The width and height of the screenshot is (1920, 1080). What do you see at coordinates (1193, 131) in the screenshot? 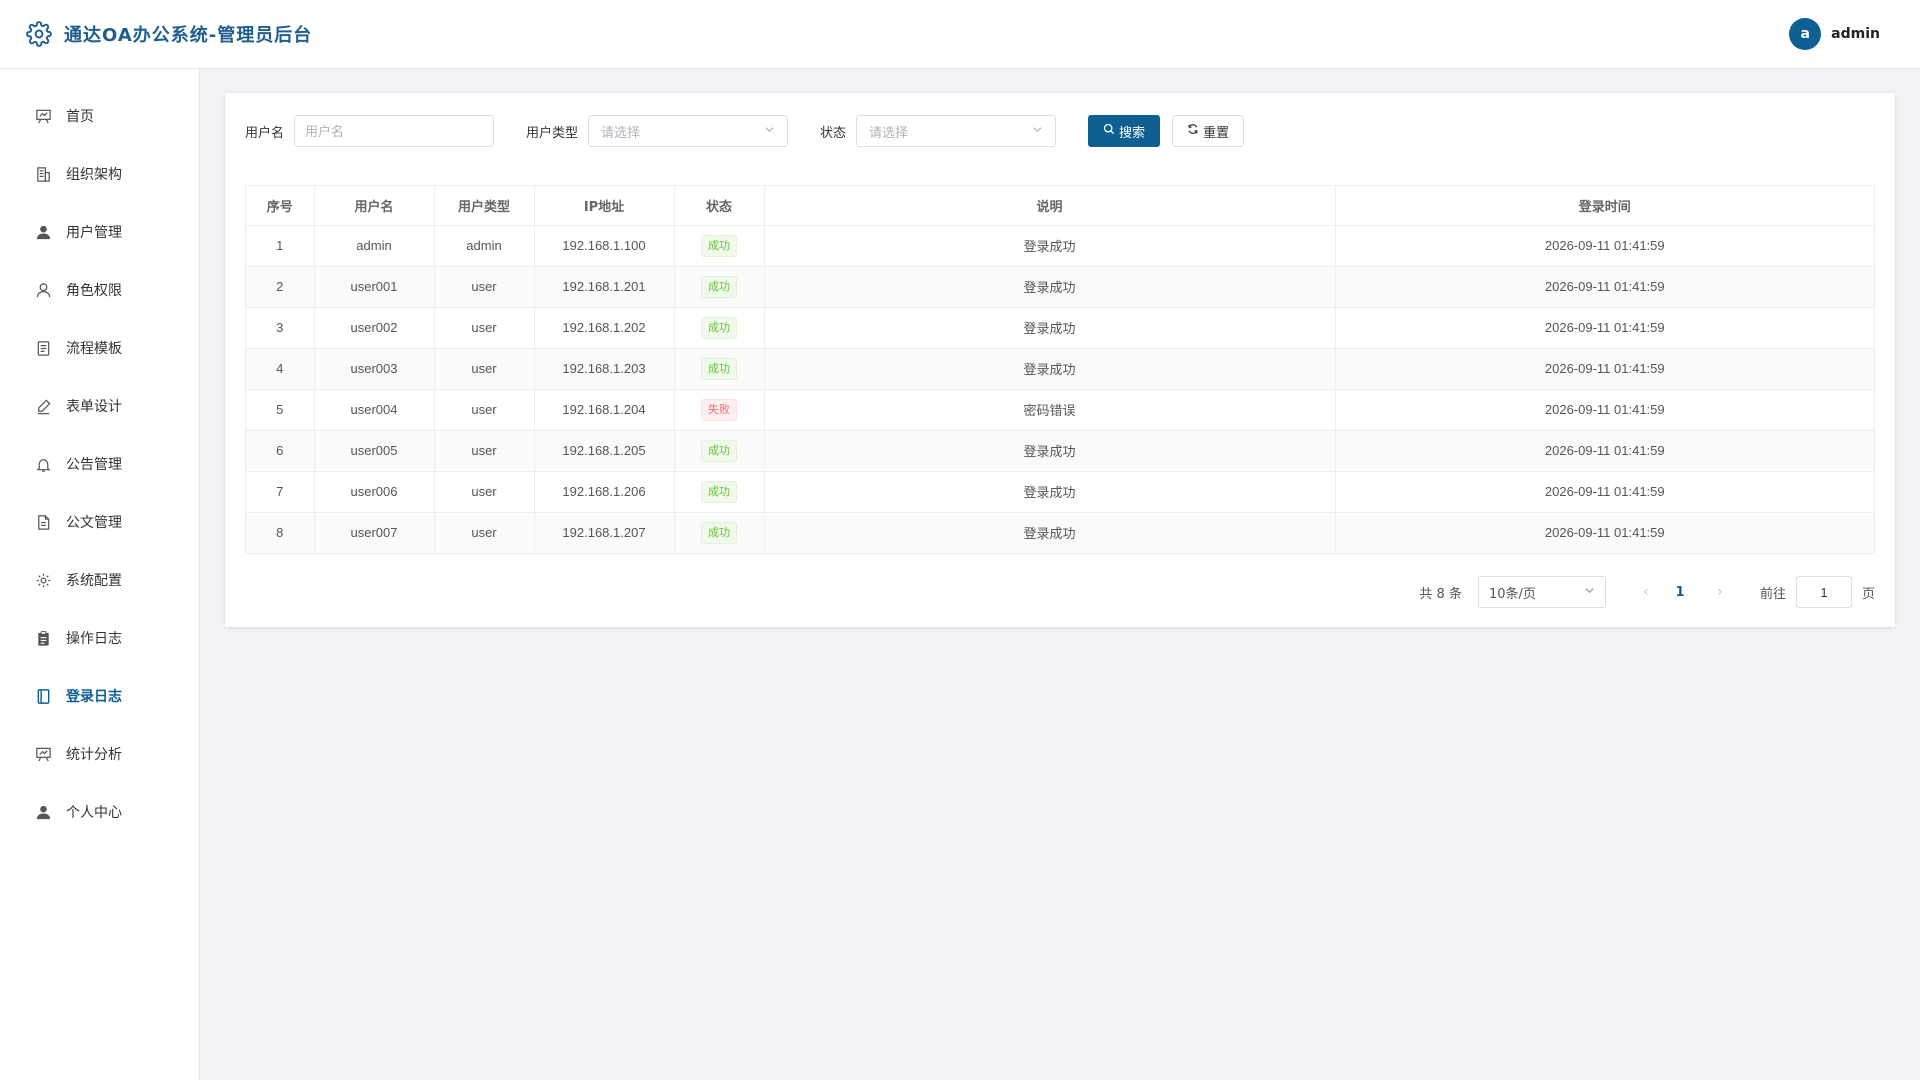
I see `refresh-icon` at bounding box center [1193, 131].